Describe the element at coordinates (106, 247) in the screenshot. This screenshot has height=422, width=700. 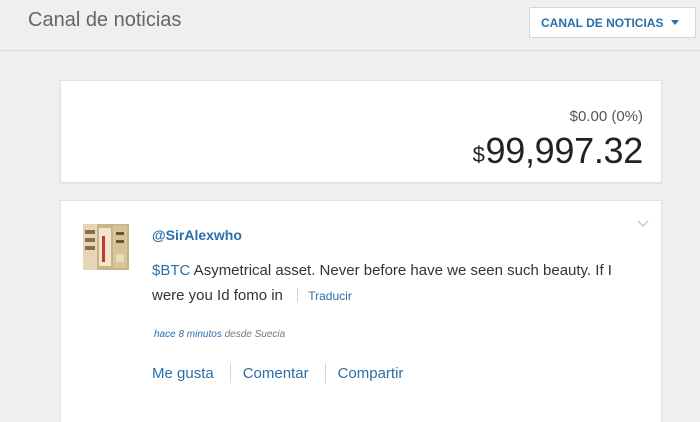
I see `avatar` at that location.